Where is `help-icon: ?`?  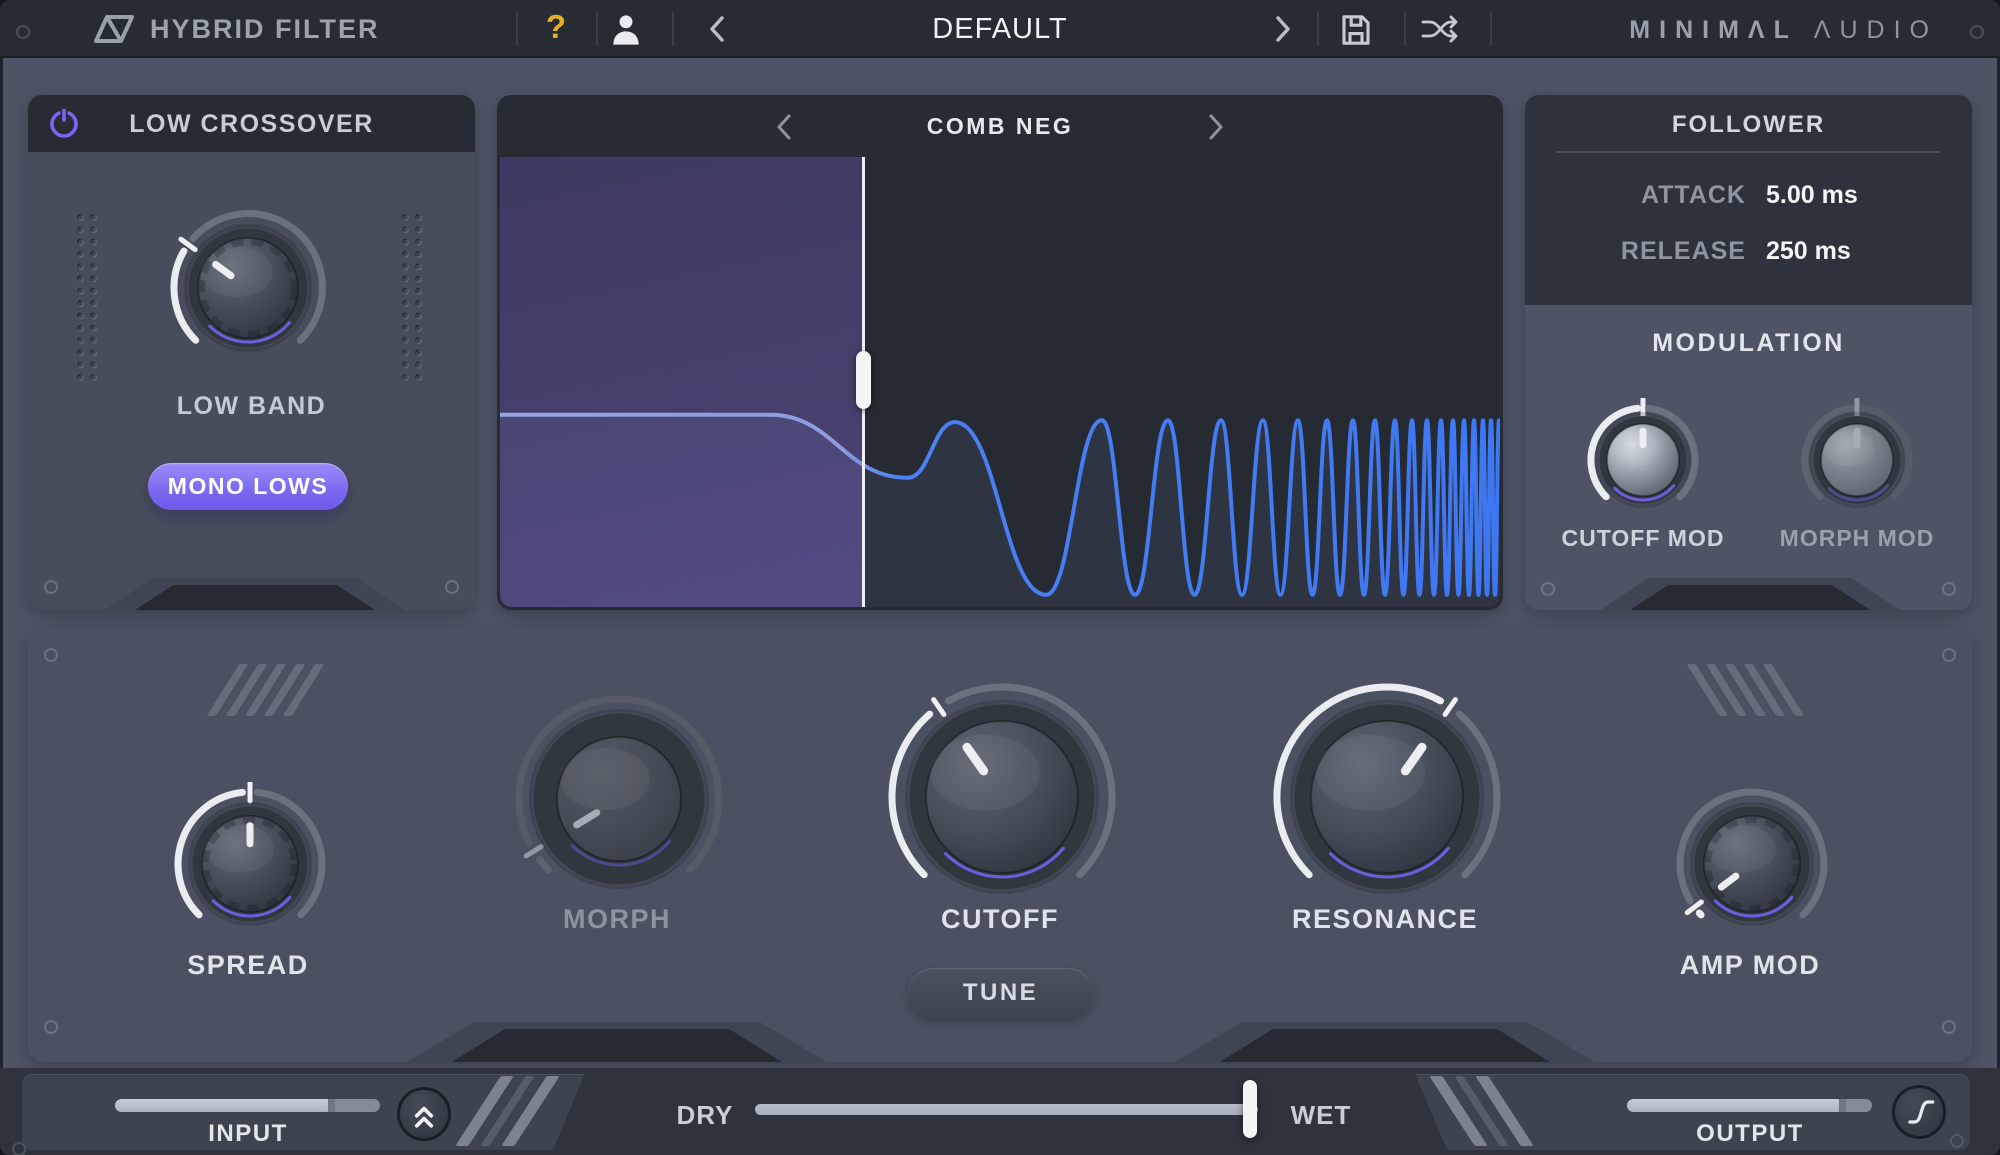 help-icon: ? is located at coordinates (556, 27).